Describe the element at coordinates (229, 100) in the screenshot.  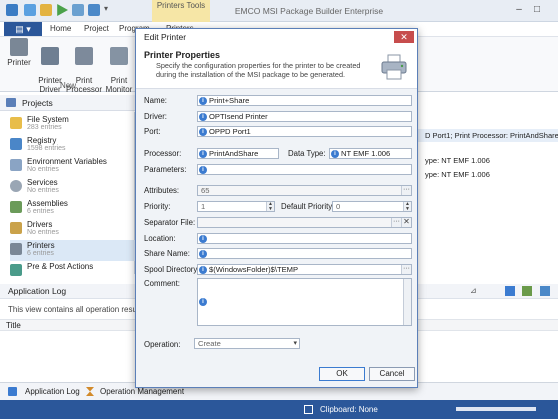
I see `name-value: Print+Share` at that location.